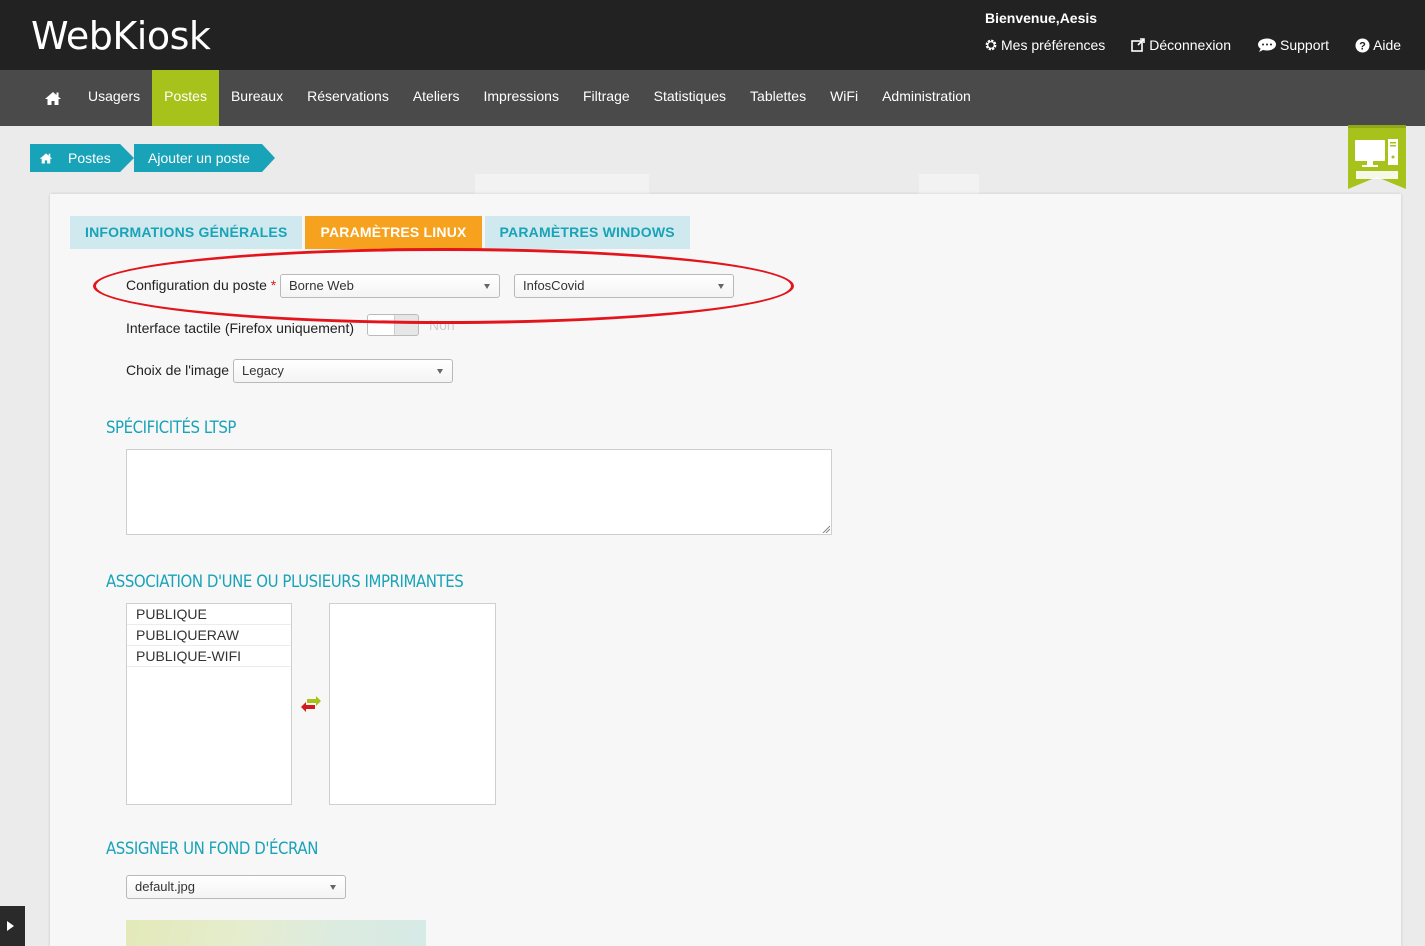 Image resolution: width=1425 pixels, height=946 pixels. I want to click on nav-item-ateliers: Ateliers, so click(436, 98).